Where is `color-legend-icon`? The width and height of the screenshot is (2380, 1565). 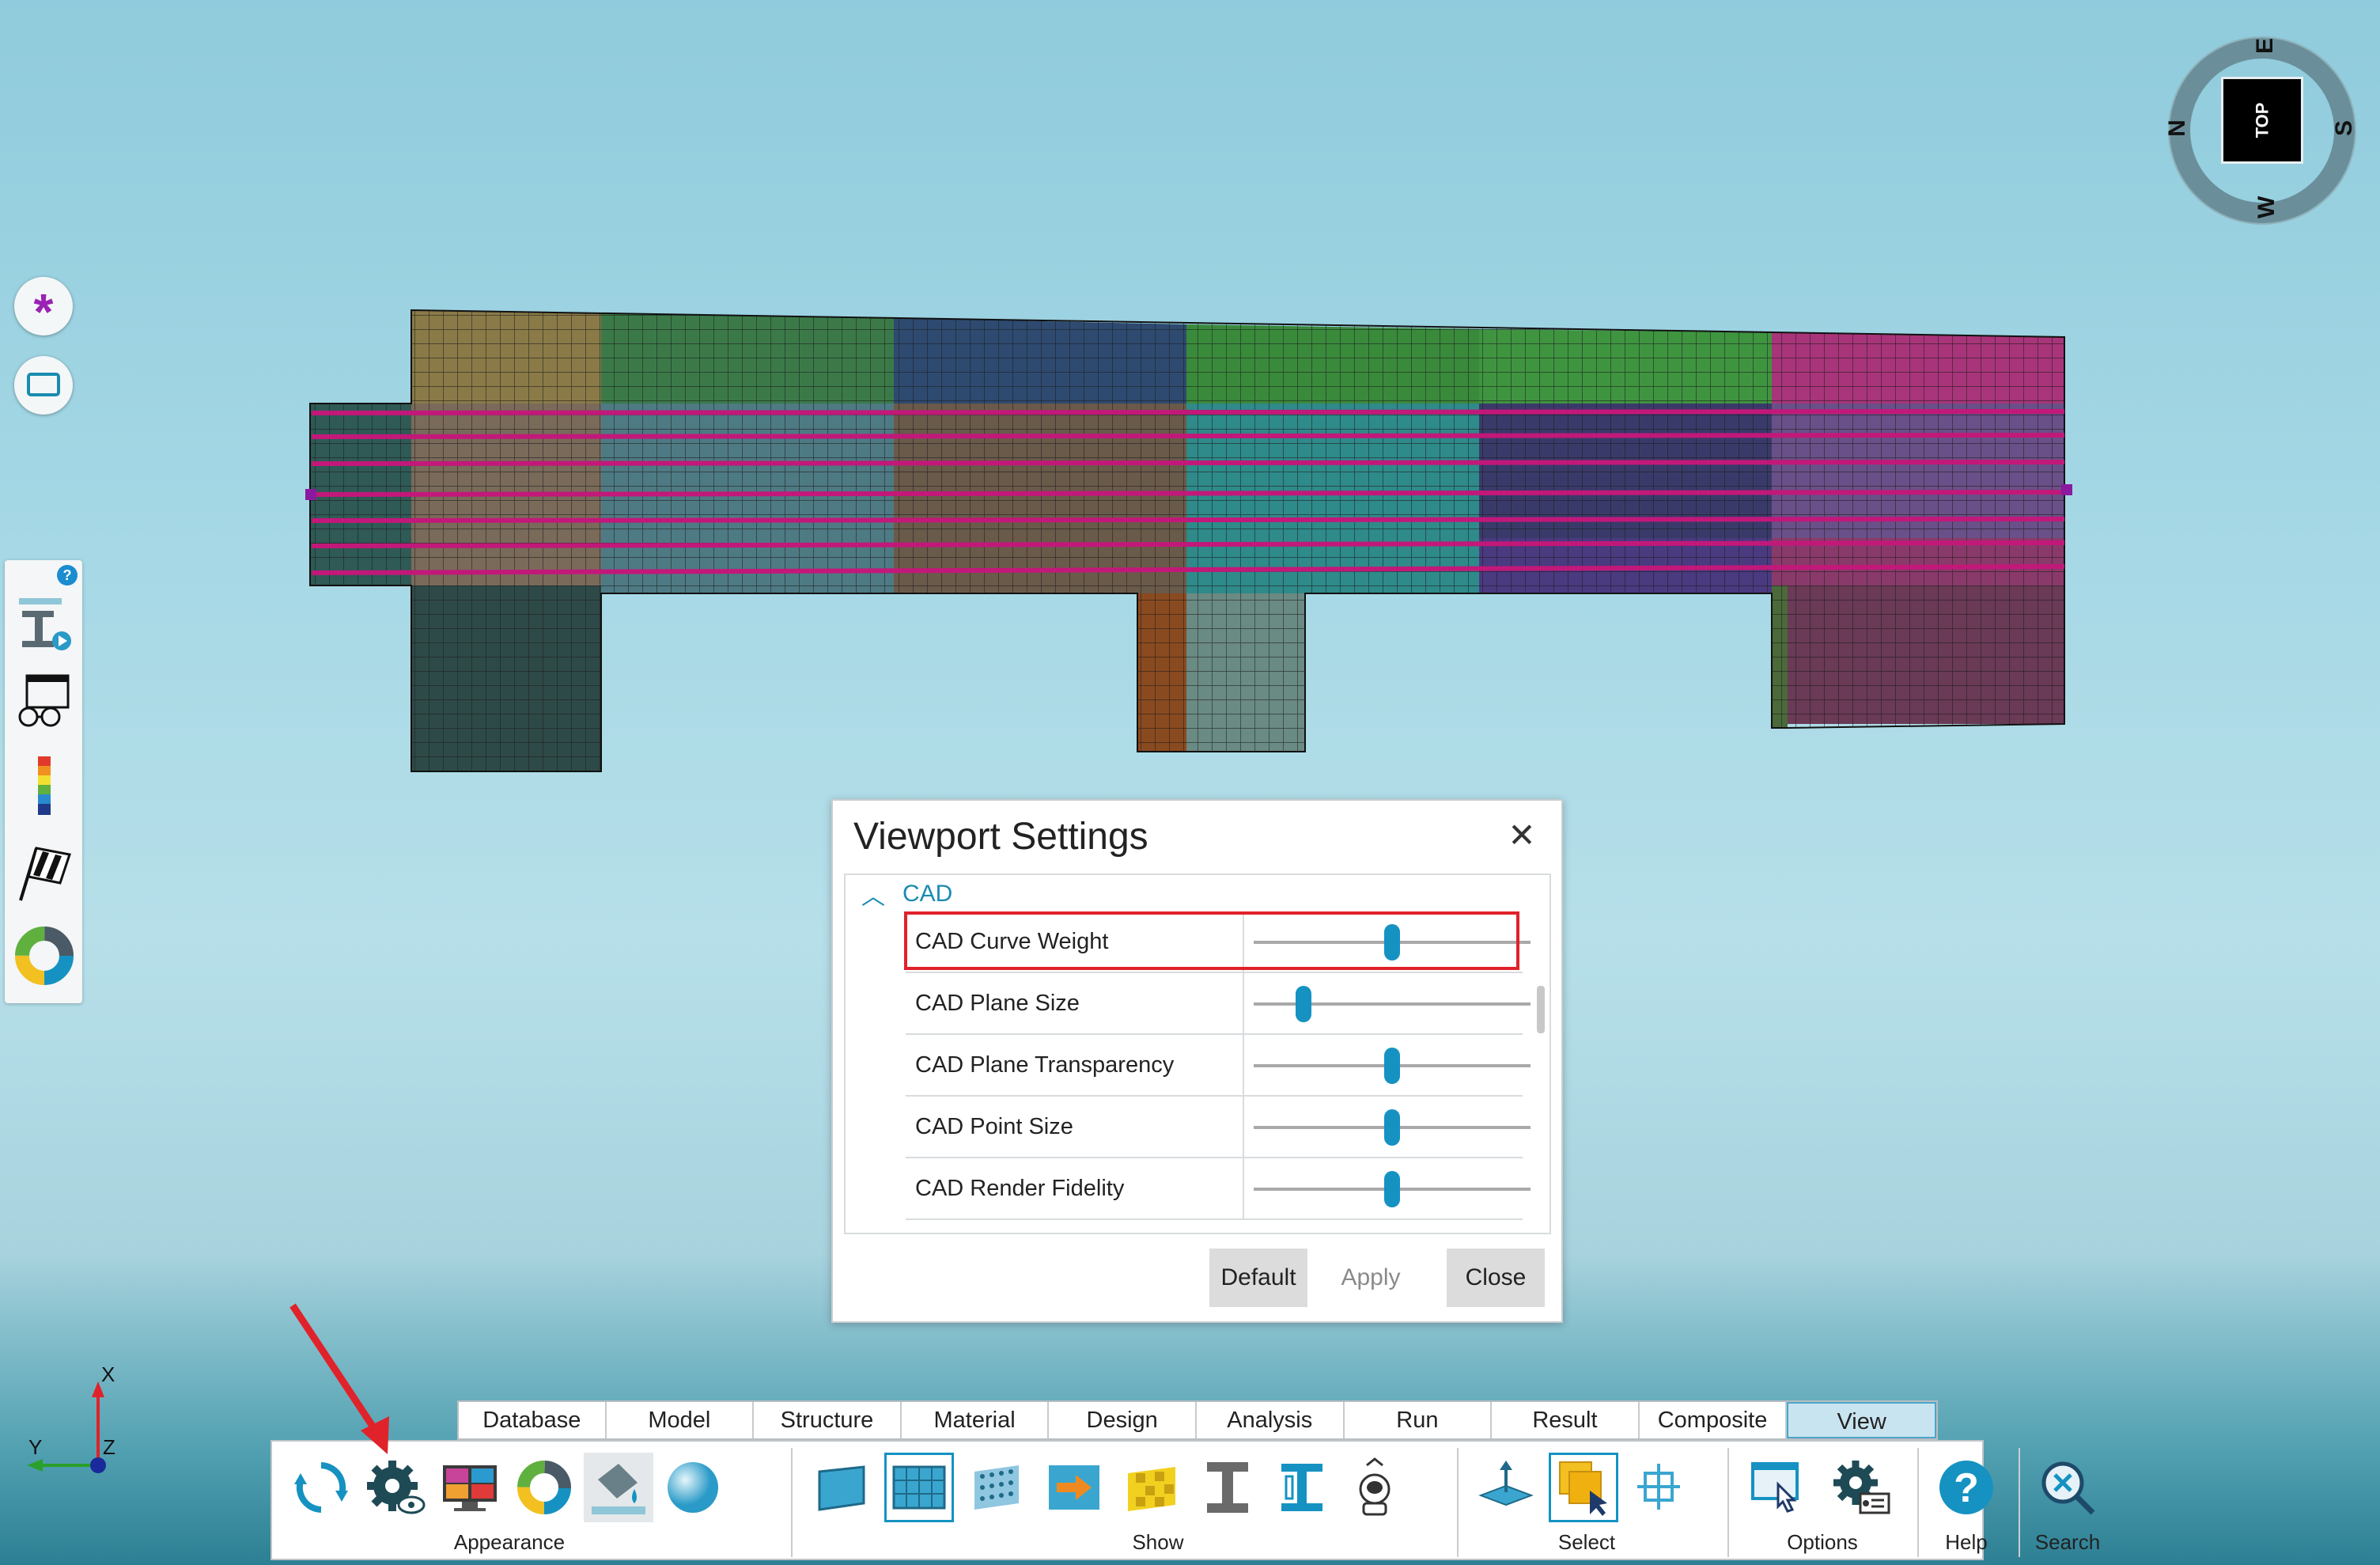
color-legend-icon is located at coordinates (44, 785).